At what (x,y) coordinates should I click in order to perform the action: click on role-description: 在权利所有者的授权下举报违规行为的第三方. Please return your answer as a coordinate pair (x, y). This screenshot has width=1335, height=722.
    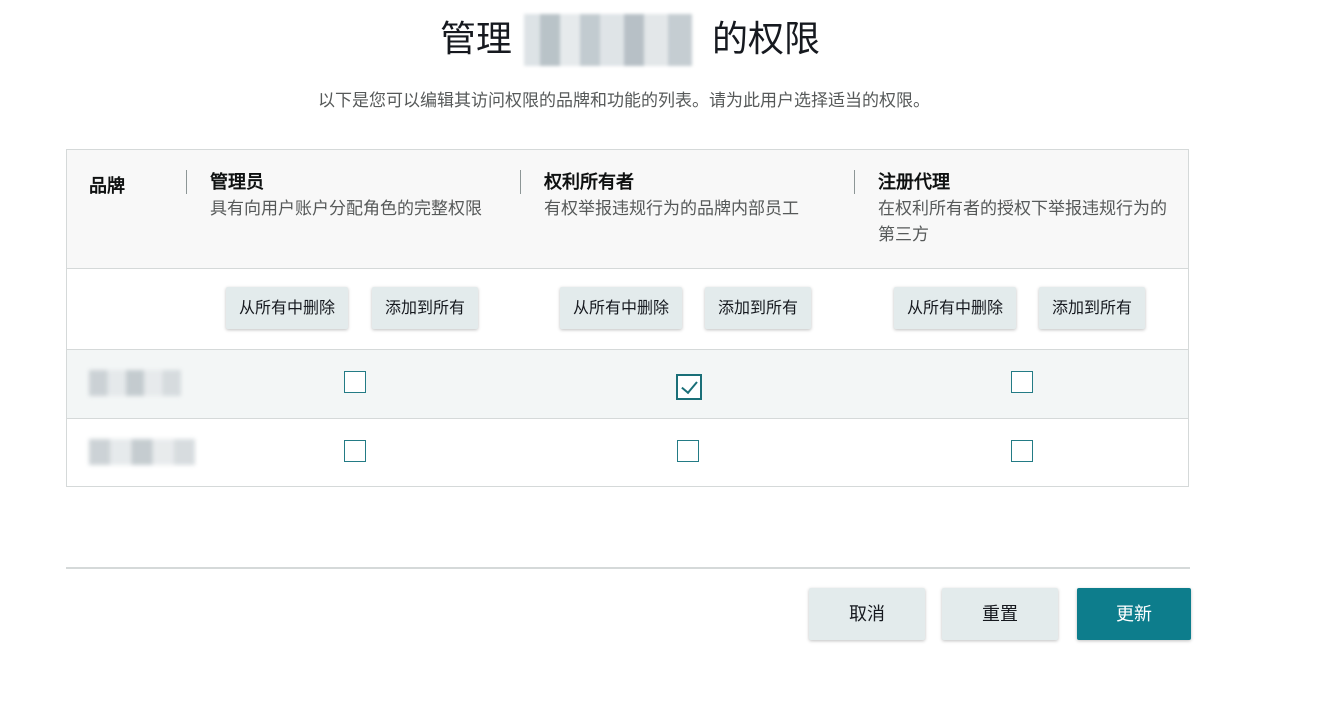
    Looking at the image, I should click on (1022, 222).